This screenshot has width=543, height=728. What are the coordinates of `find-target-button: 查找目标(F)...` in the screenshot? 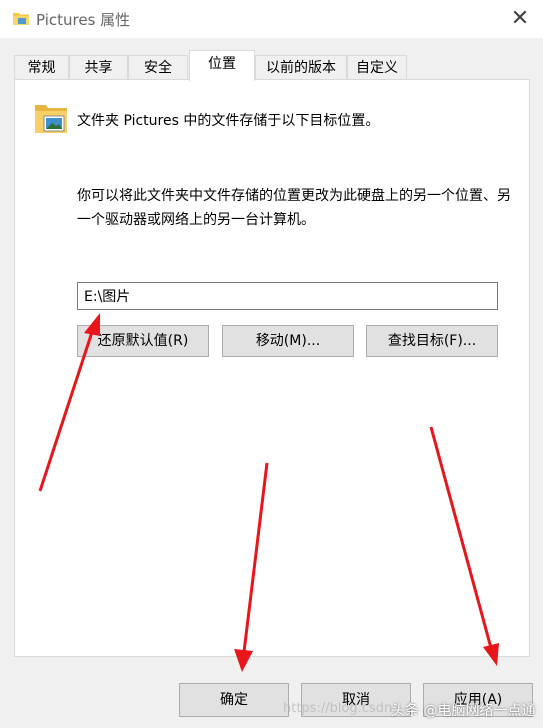 It's located at (432, 341).